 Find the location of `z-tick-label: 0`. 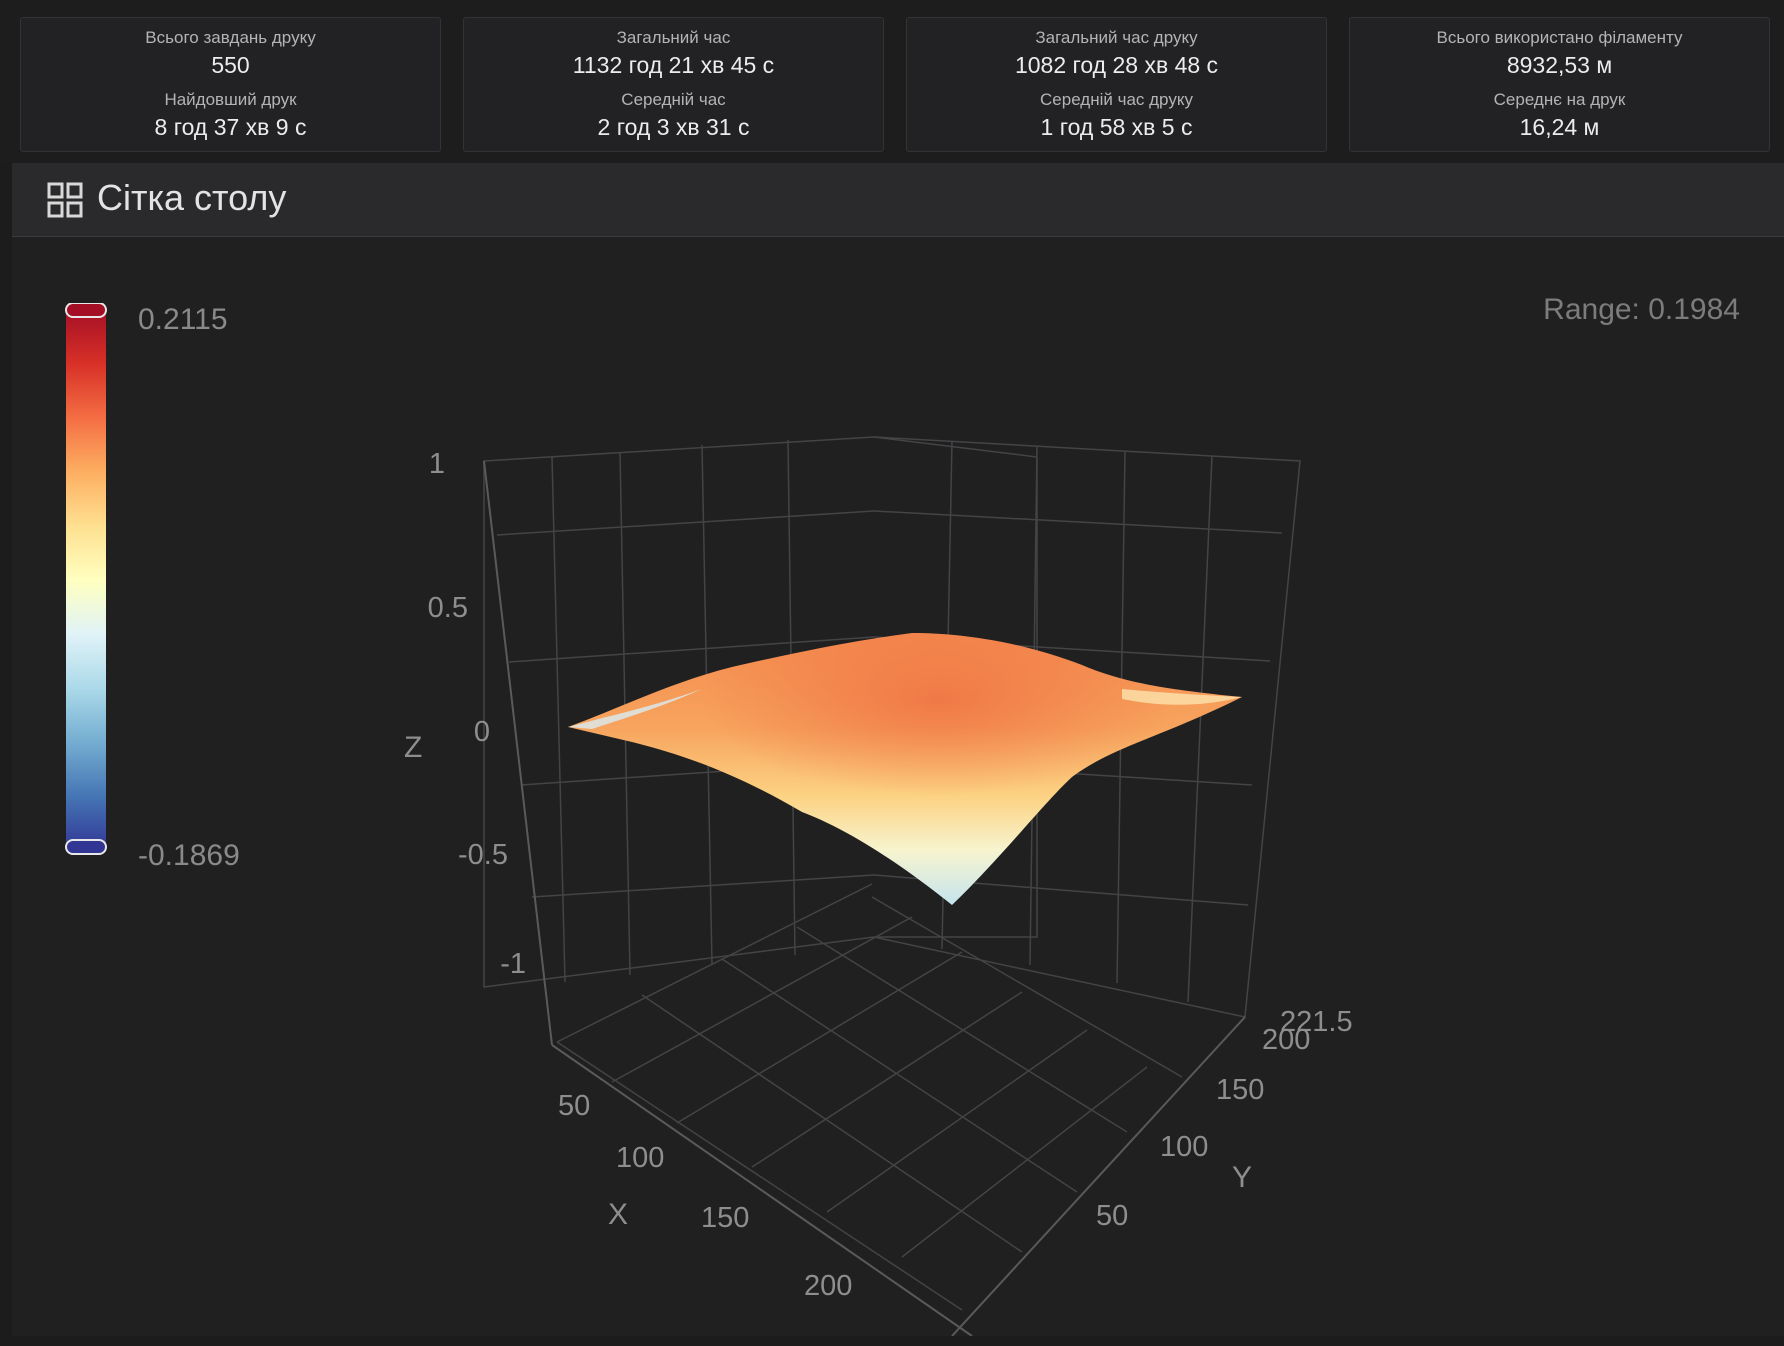

z-tick-label: 0 is located at coordinates (482, 732).